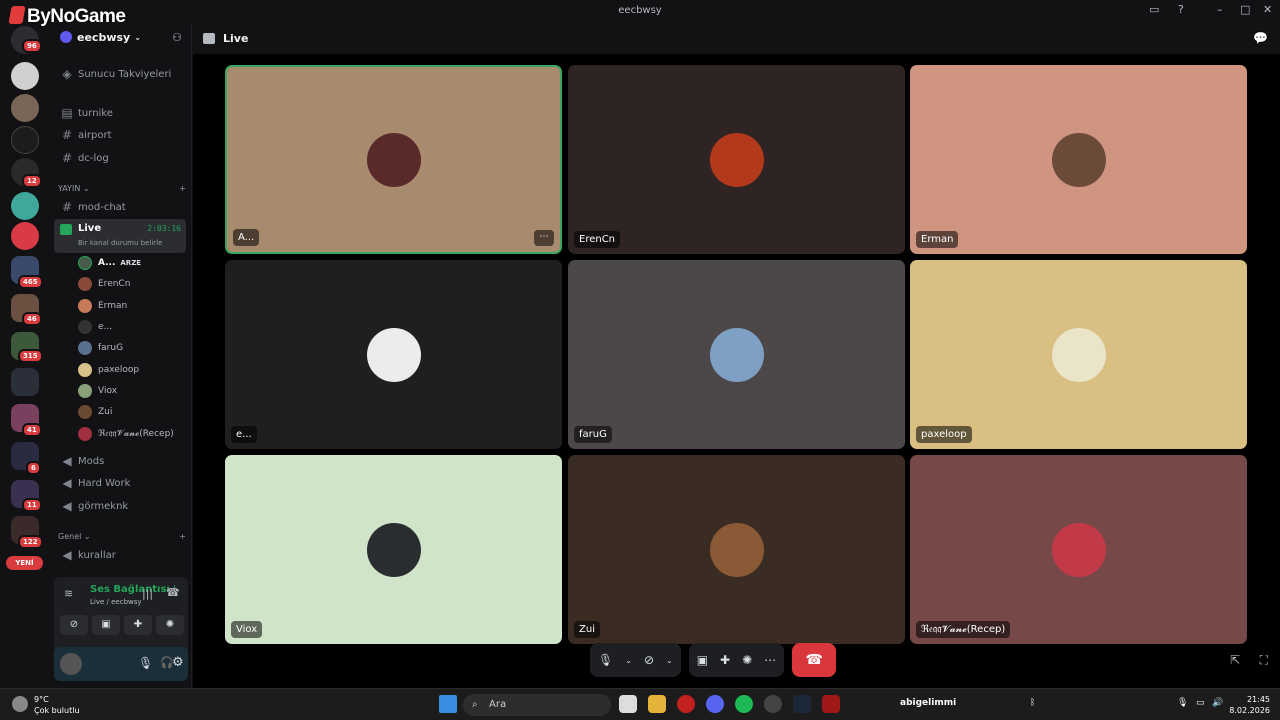  What do you see at coordinates (122, 536) in the screenshot?
I see `category-genel: Genel ⌄ +` at bounding box center [122, 536].